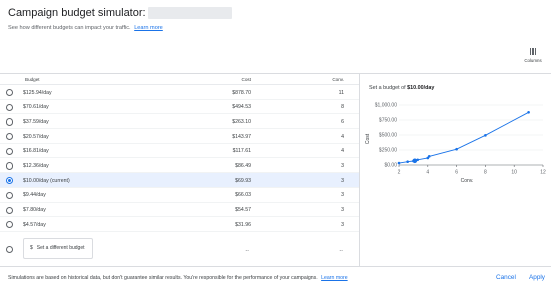 Image resolution: width=551 pixels, height=288 pixels. What do you see at coordinates (514, 173) in the screenshot?
I see `x-tick-label: 10` at bounding box center [514, 173].